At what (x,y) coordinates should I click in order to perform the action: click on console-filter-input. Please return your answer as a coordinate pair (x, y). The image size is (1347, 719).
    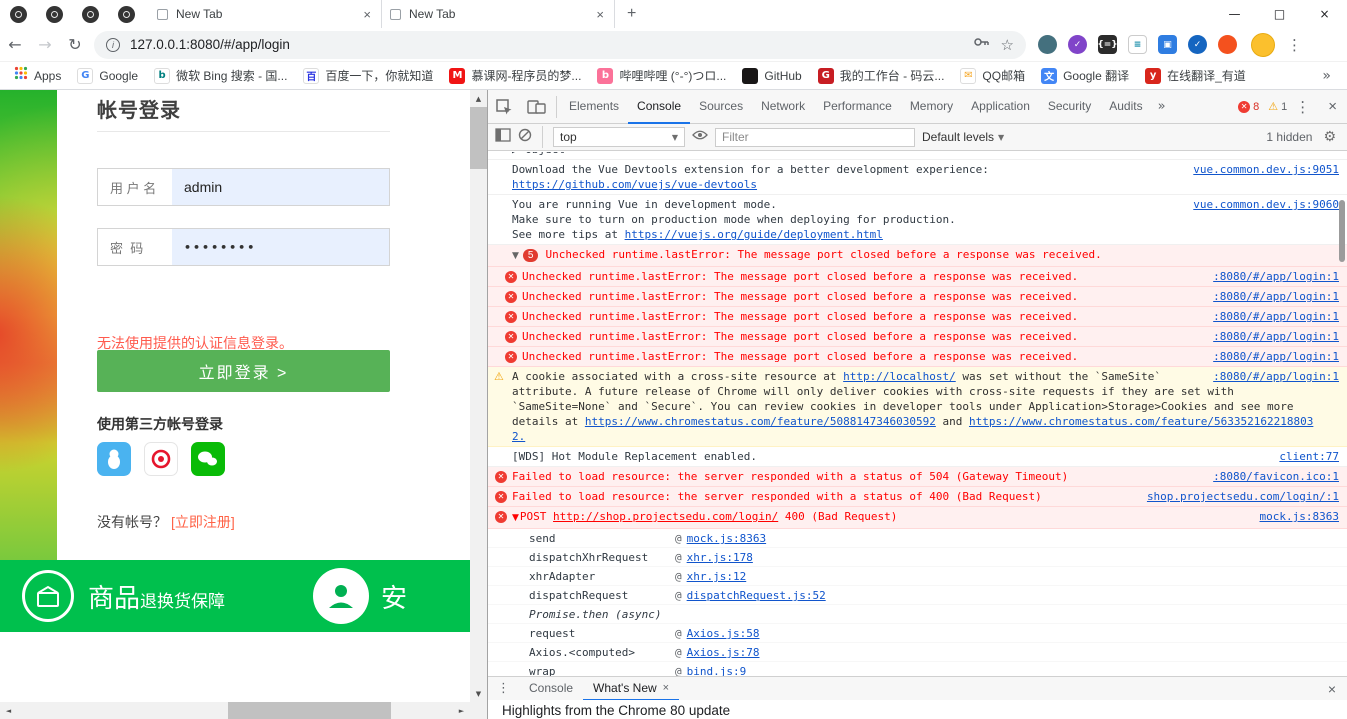
    Looking at the image, I should click on (815, 137).